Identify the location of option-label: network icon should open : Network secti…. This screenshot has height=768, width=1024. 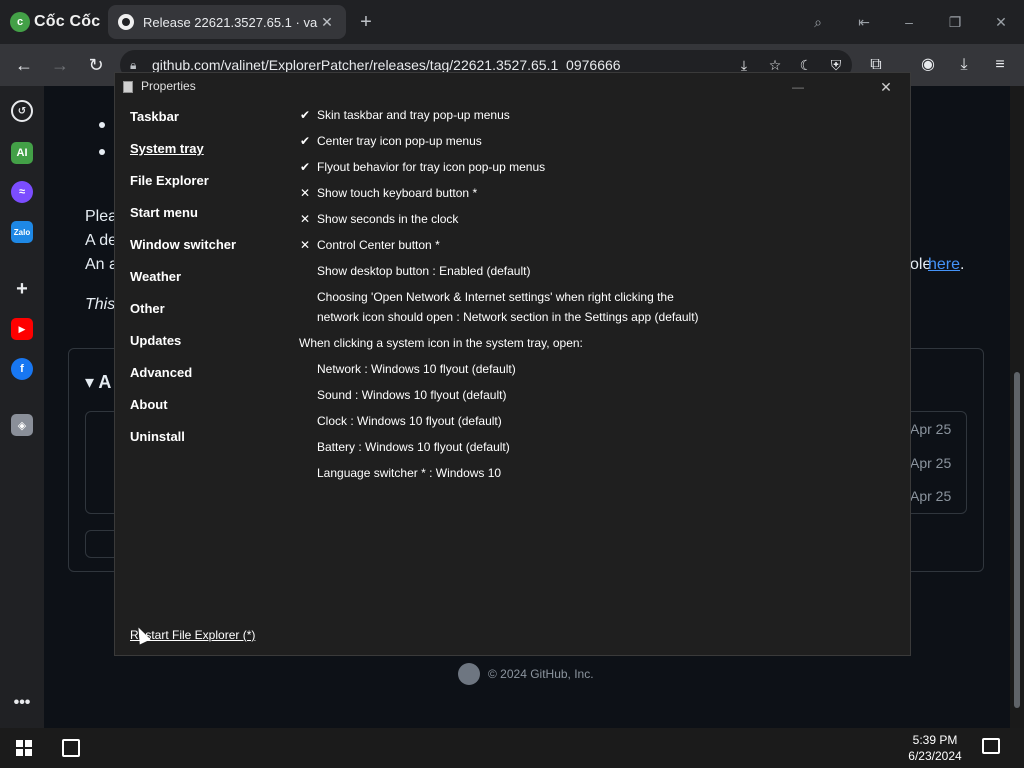
(508, 317).